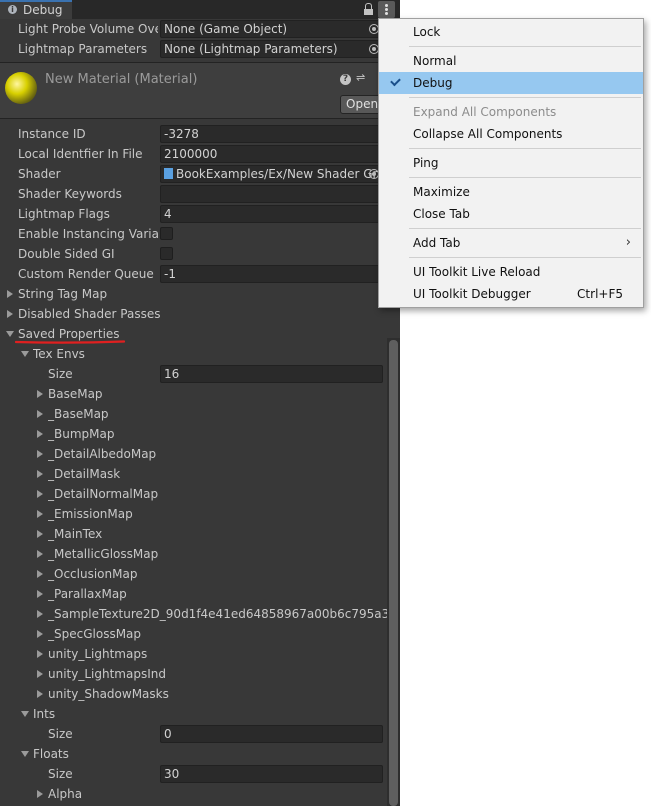 Image resolution: width=651 pixels, height=806 pixels. I want to click on menu-item-label: Close Tab, so click(441, 214).